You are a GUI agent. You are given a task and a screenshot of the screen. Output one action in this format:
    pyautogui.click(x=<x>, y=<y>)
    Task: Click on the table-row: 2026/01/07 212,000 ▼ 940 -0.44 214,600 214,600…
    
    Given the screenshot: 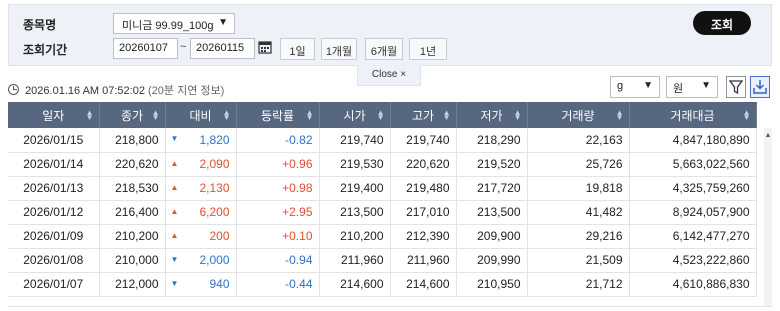 What is the action you would take?
    pyautogui.click(x=382, y=284)
    